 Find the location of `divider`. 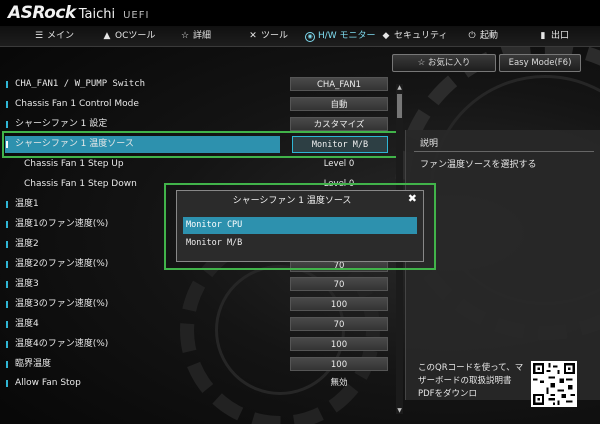

divider is located at coordinates (504, 151).